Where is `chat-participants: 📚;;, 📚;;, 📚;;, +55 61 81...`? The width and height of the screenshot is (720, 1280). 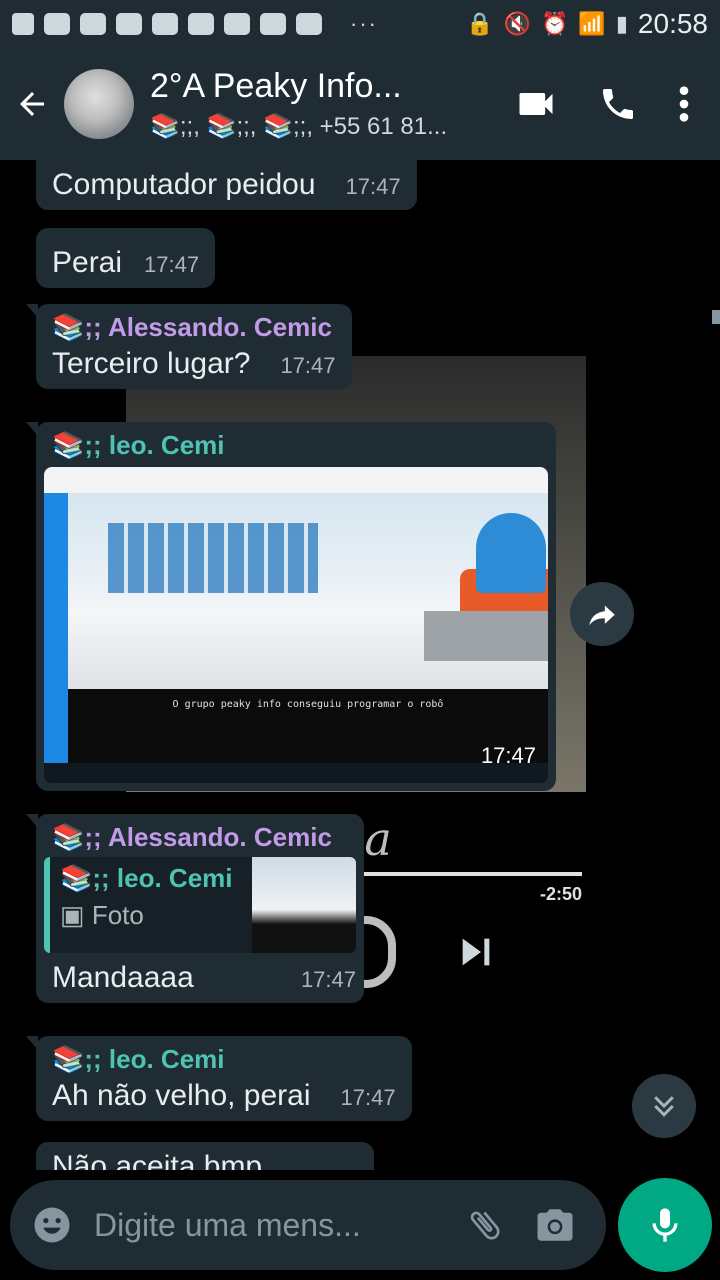 chat-participants: 📚;;, 📚;;, 📚;;, +55 61 81... is located at coordinates (299, 126).